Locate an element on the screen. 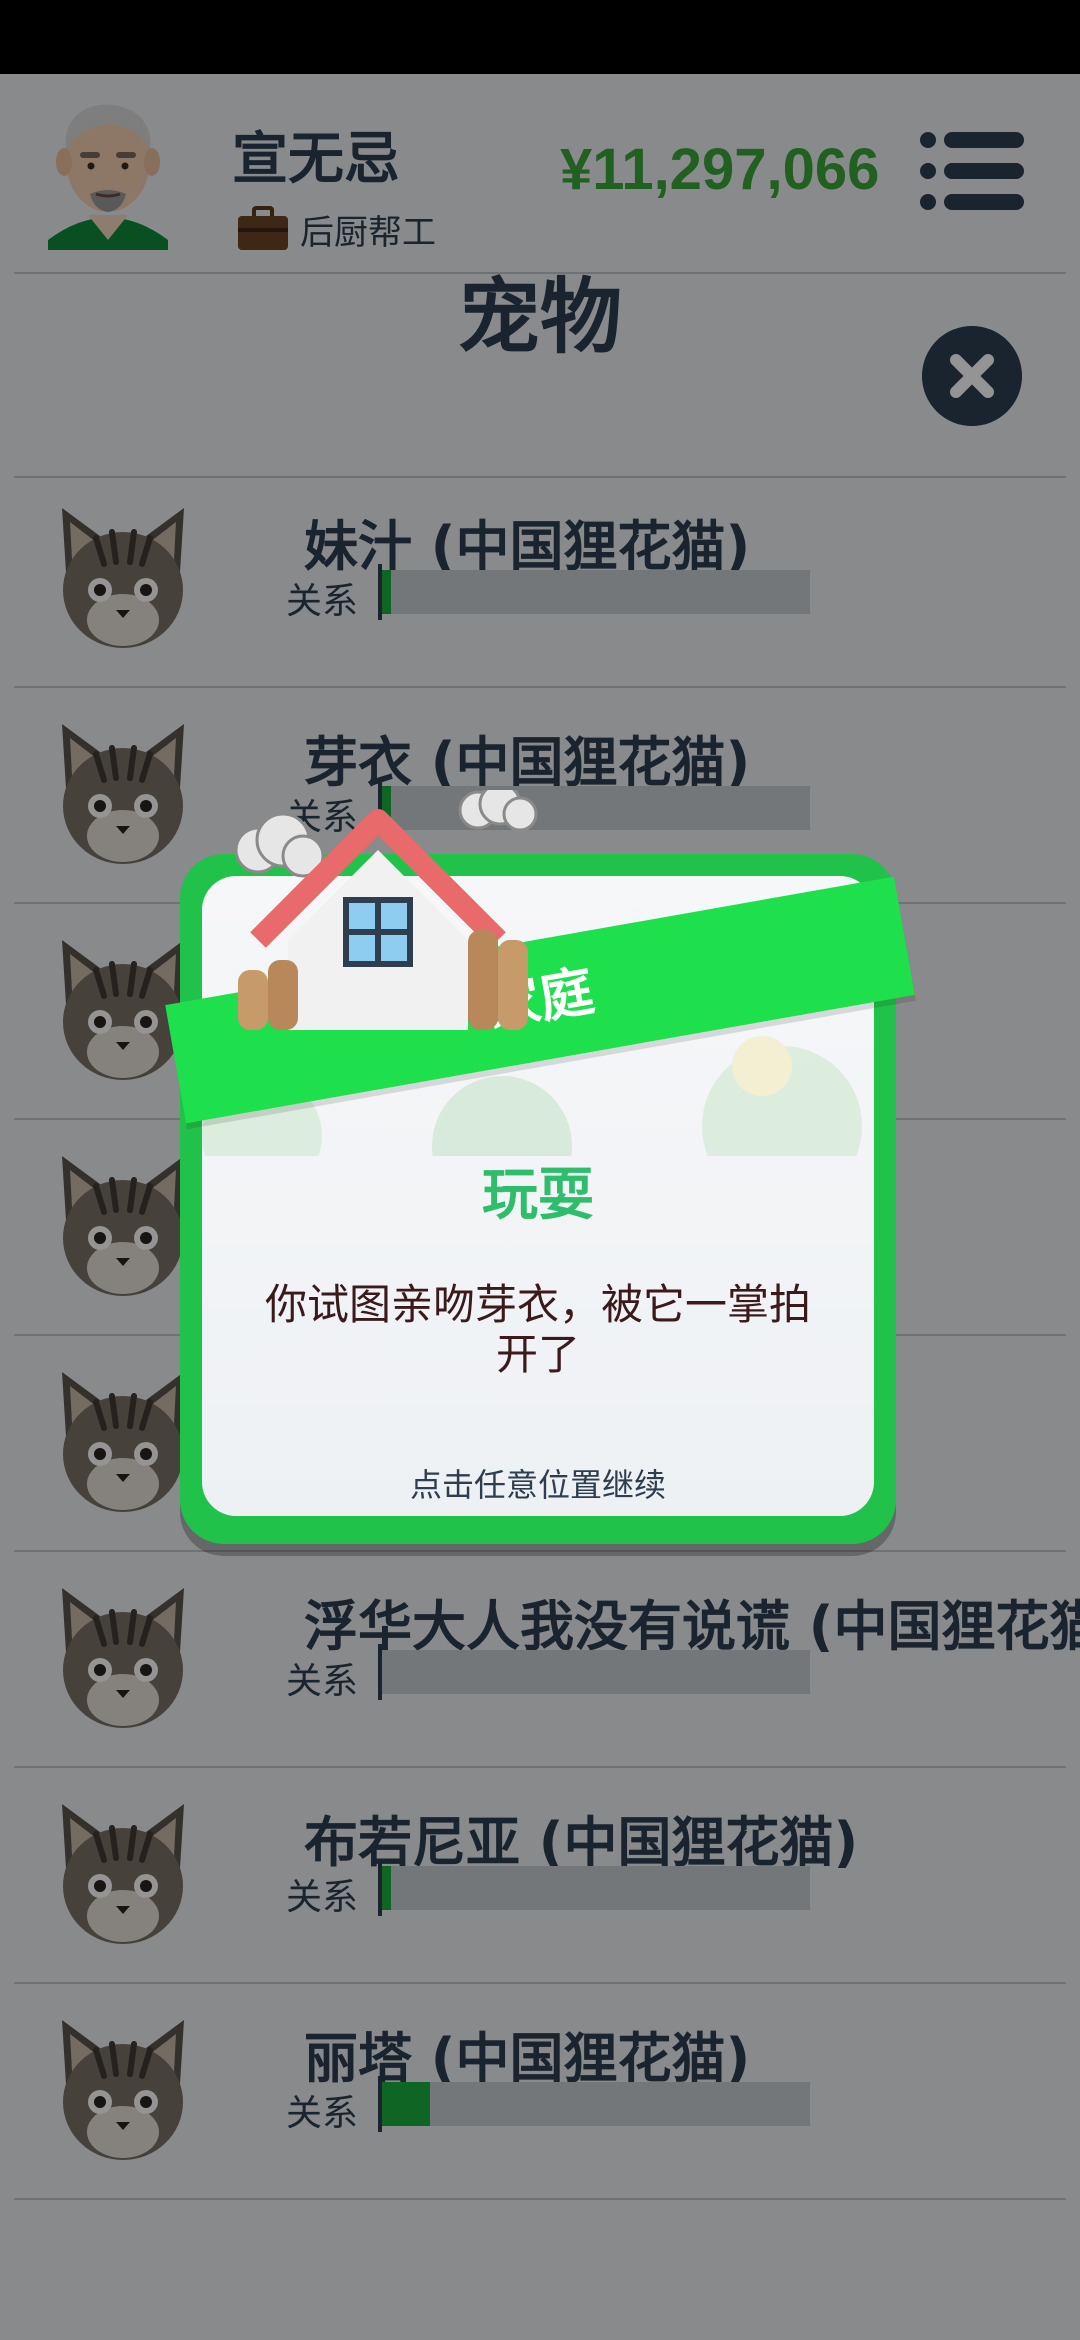 The width and height of the screenshot is (1080, 2340). continue-hint: 点击任意位置继续 is located at coordinates (537, 1485).